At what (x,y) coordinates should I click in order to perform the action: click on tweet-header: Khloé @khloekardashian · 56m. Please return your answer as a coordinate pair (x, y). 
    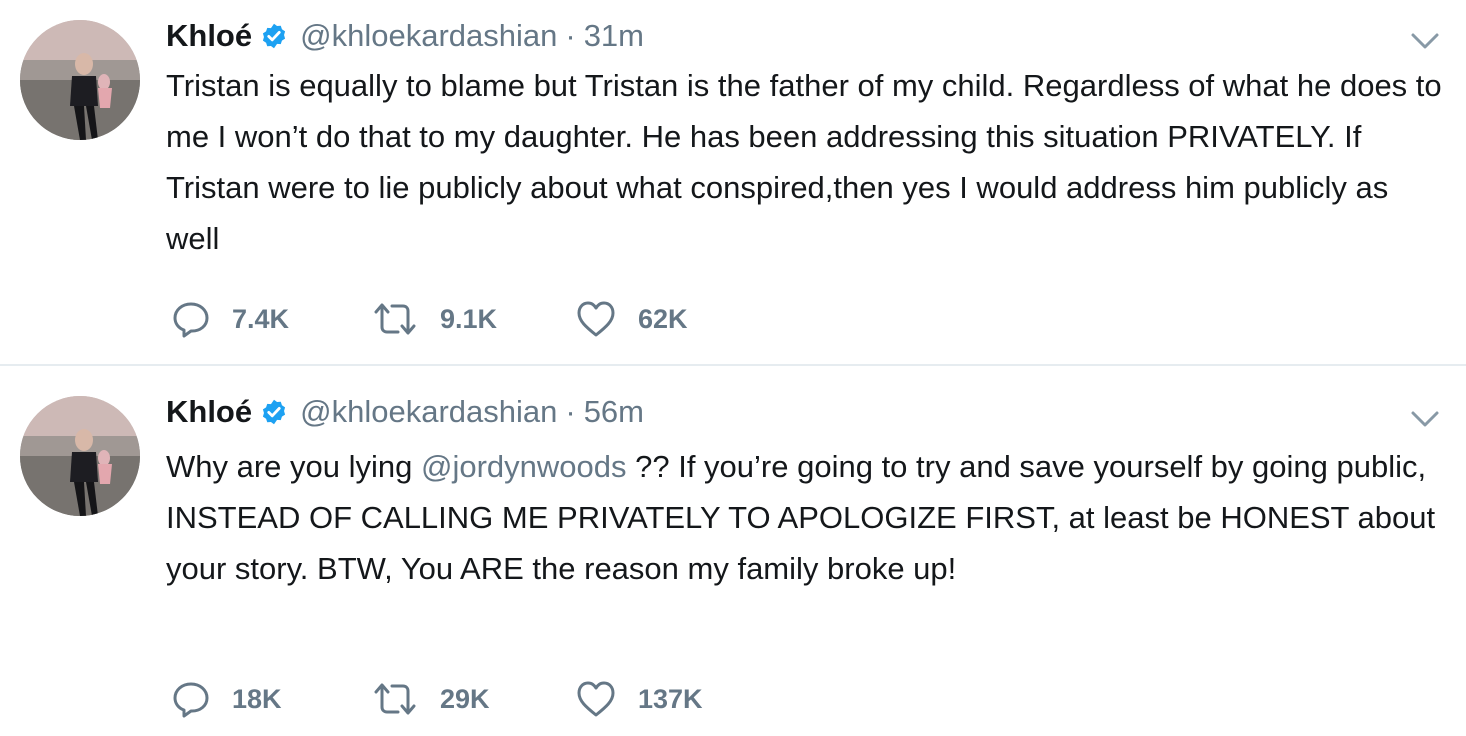
    Looking at the image, I should click on (405, 412).